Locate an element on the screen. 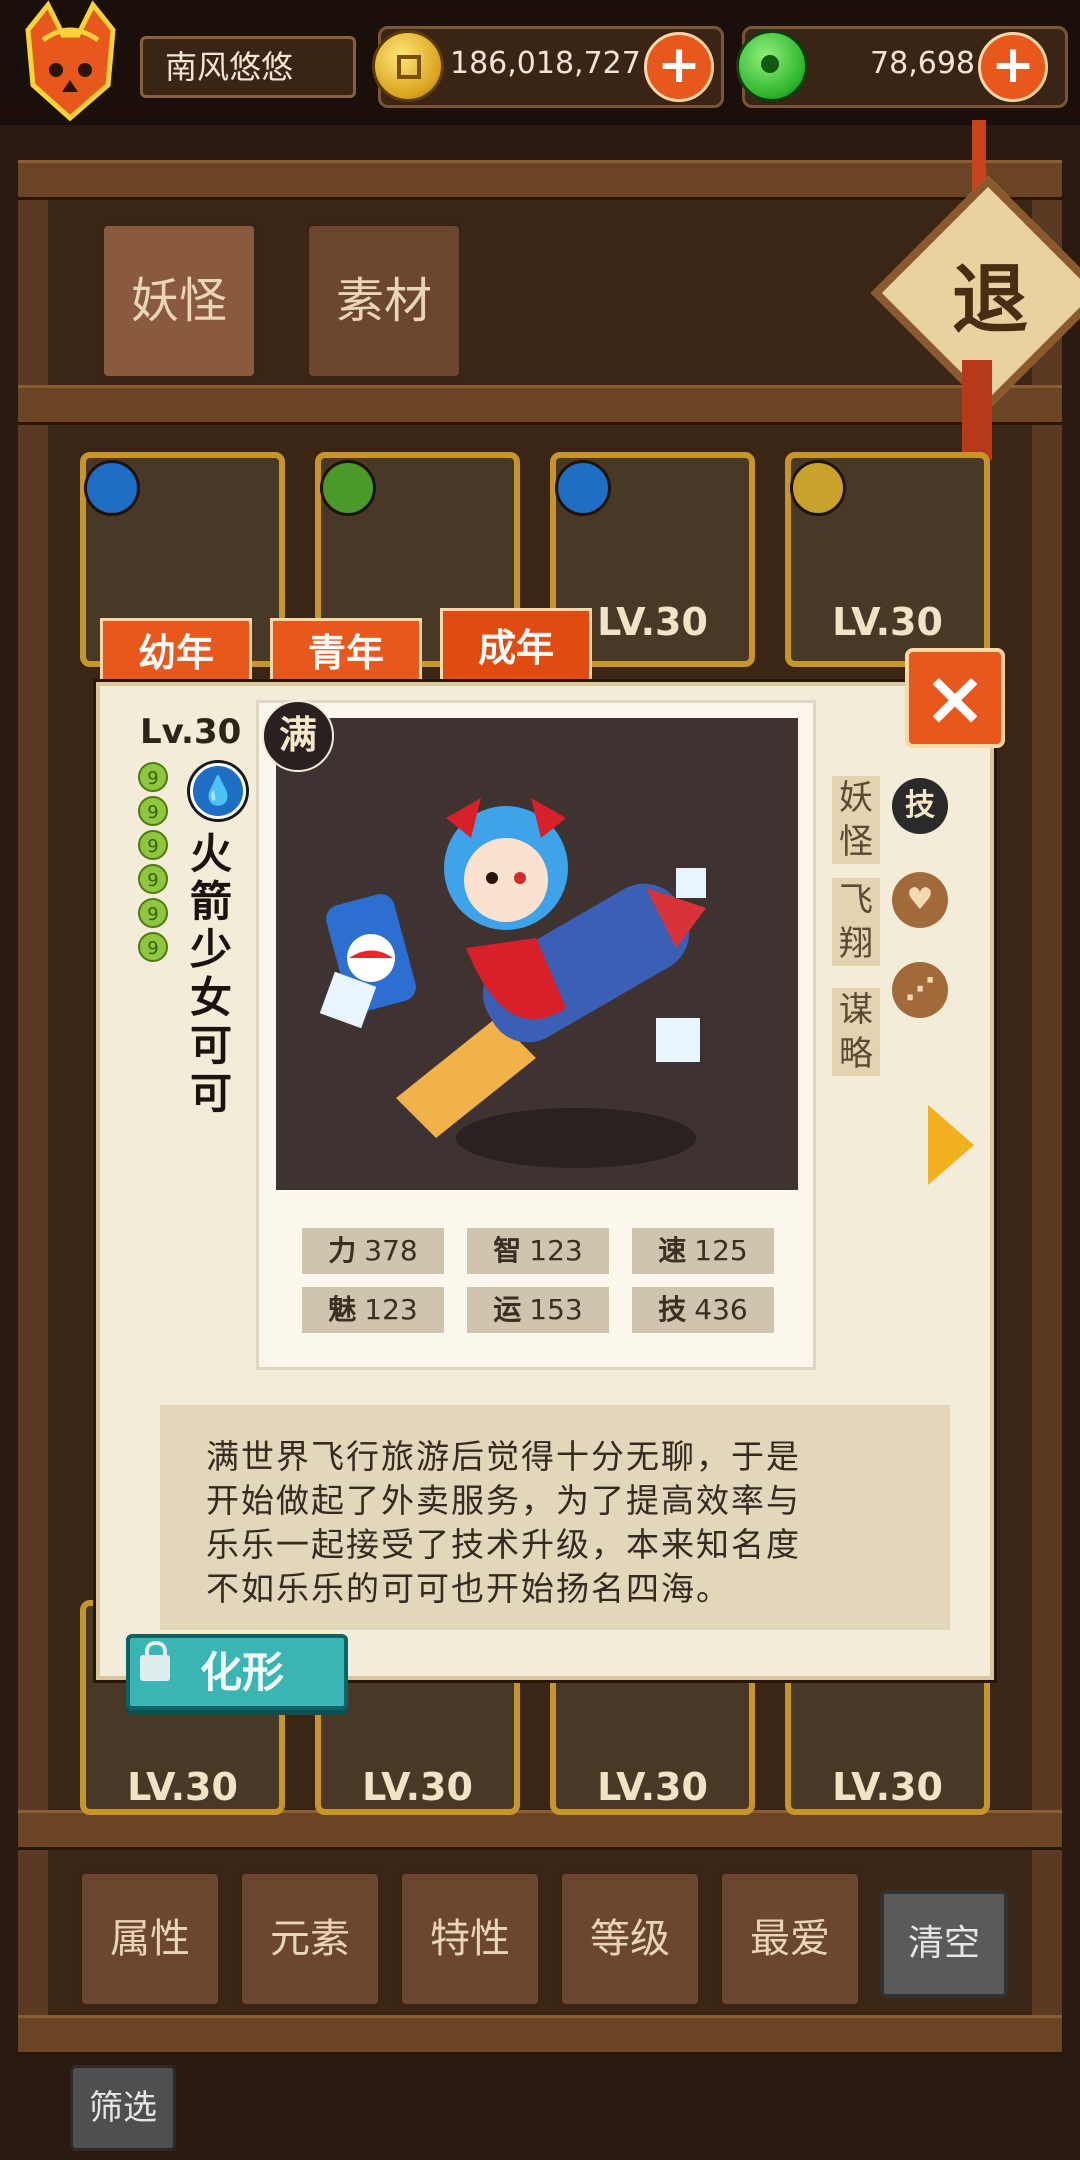  tag-char: 翔 is located at coordinates (856, 944).